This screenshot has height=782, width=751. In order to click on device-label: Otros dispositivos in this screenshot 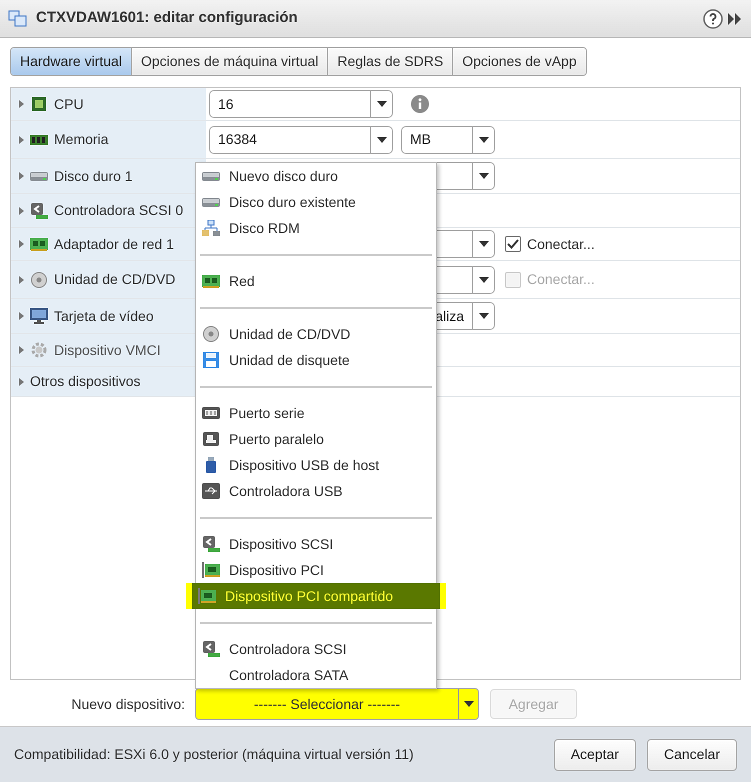, I will do `click(85, 381)`.